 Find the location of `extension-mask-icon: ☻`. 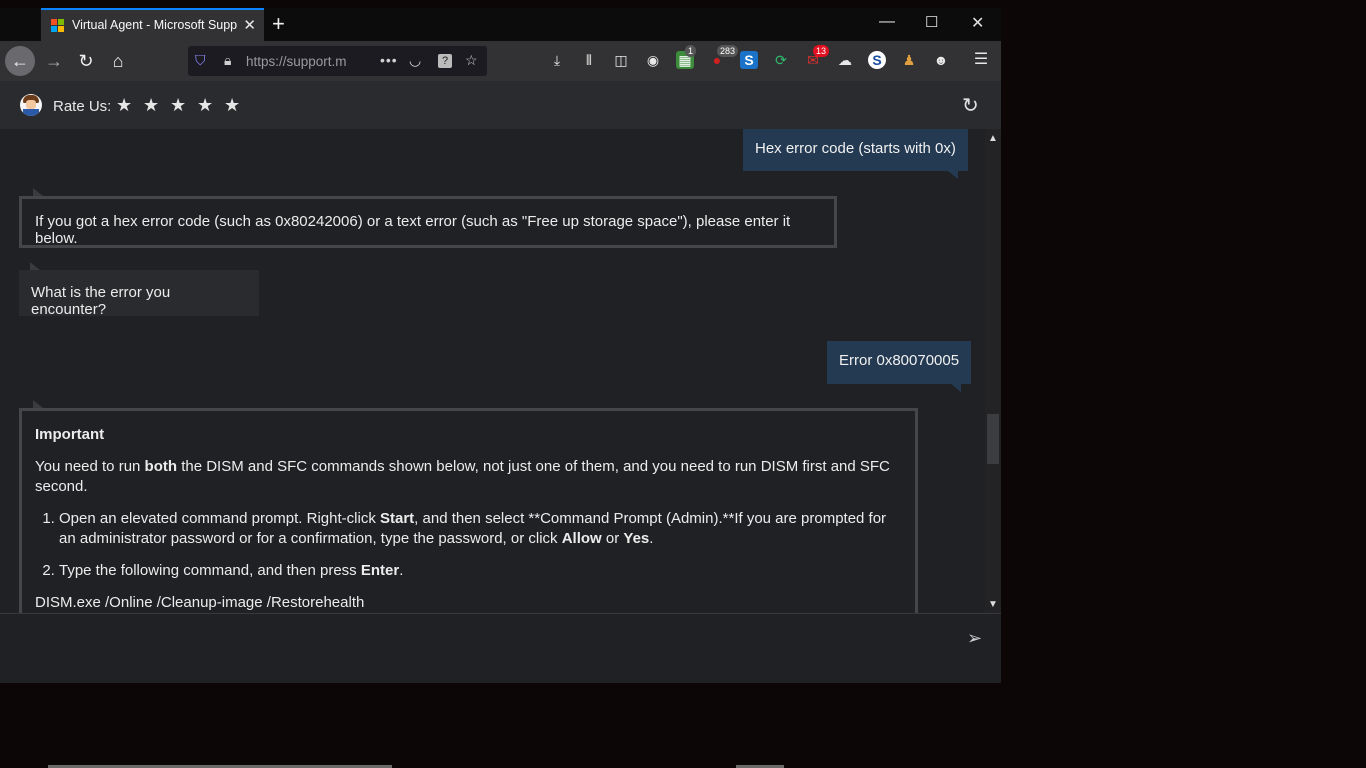

extension-mask-icon: ☻ is located at coordinates (941, 60).